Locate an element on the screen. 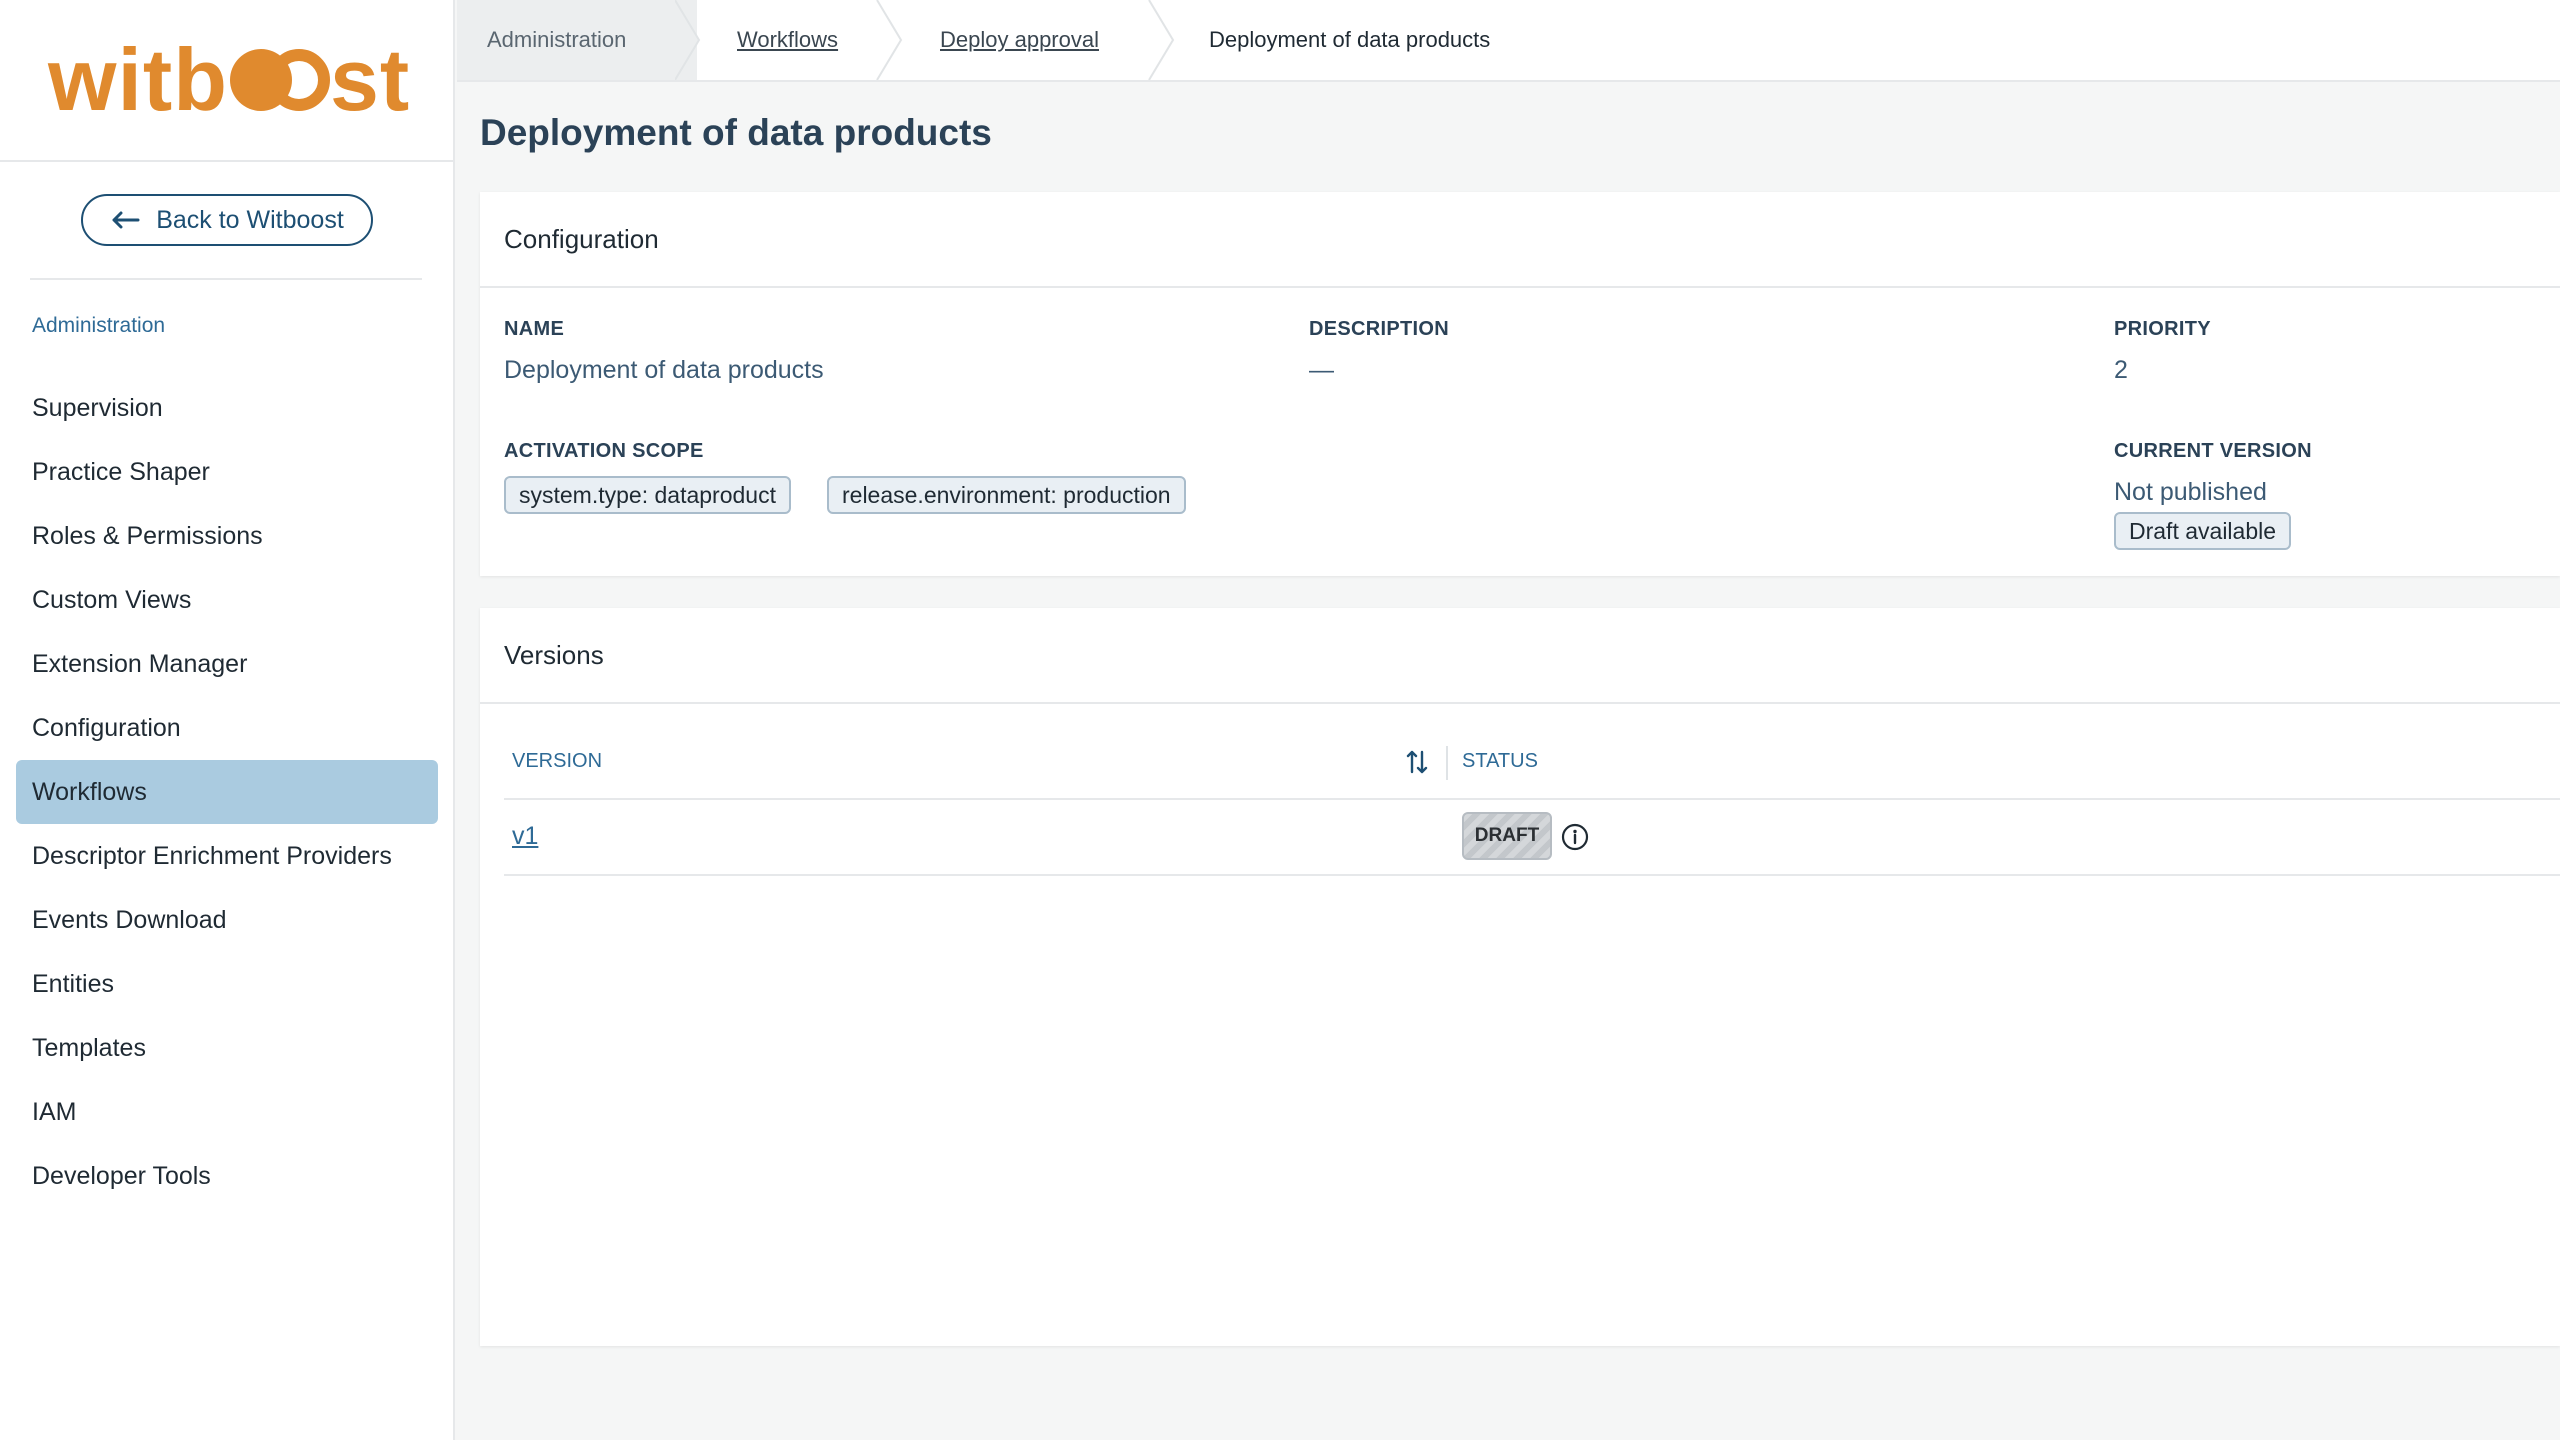  sidebar-item-extension-manager: Extension Manager is located at coordinates (227, 664).